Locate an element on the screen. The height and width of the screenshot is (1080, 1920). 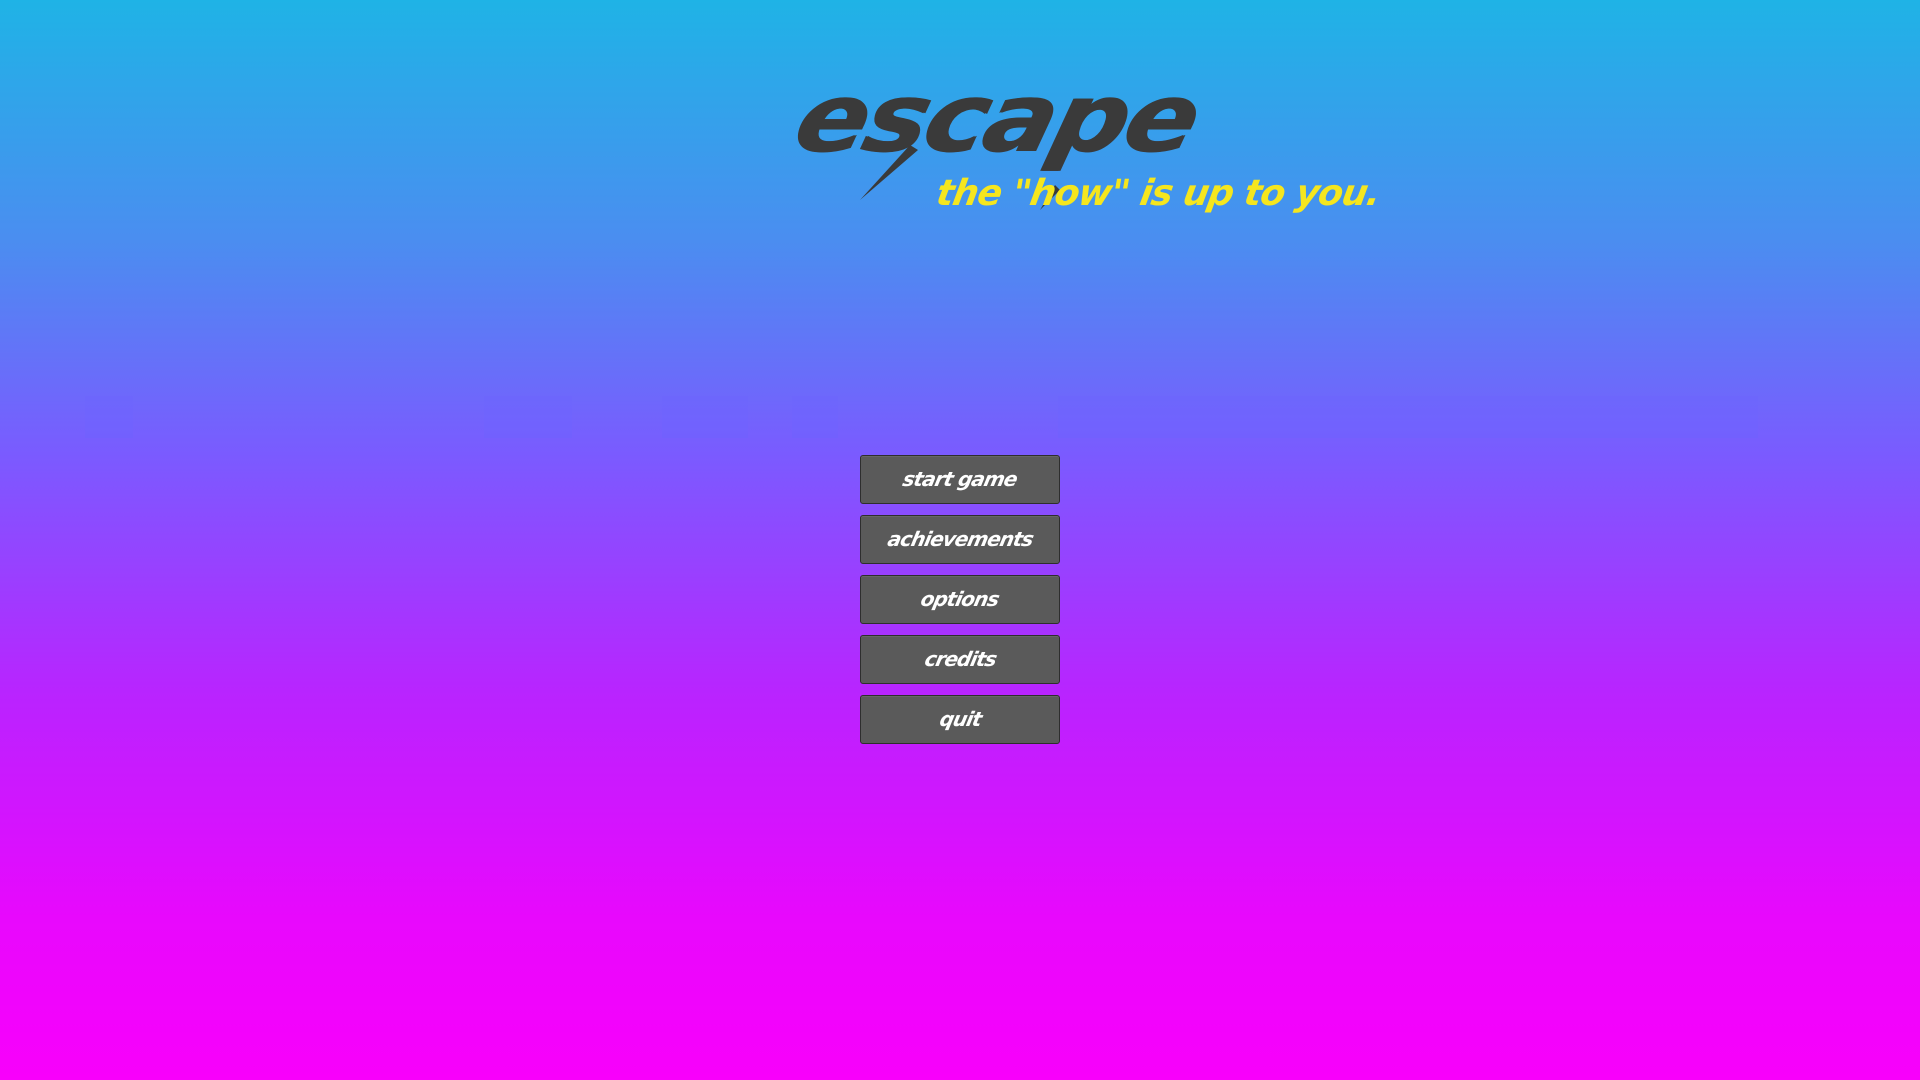
credits-label: credits is located at coordinates (960, 659).